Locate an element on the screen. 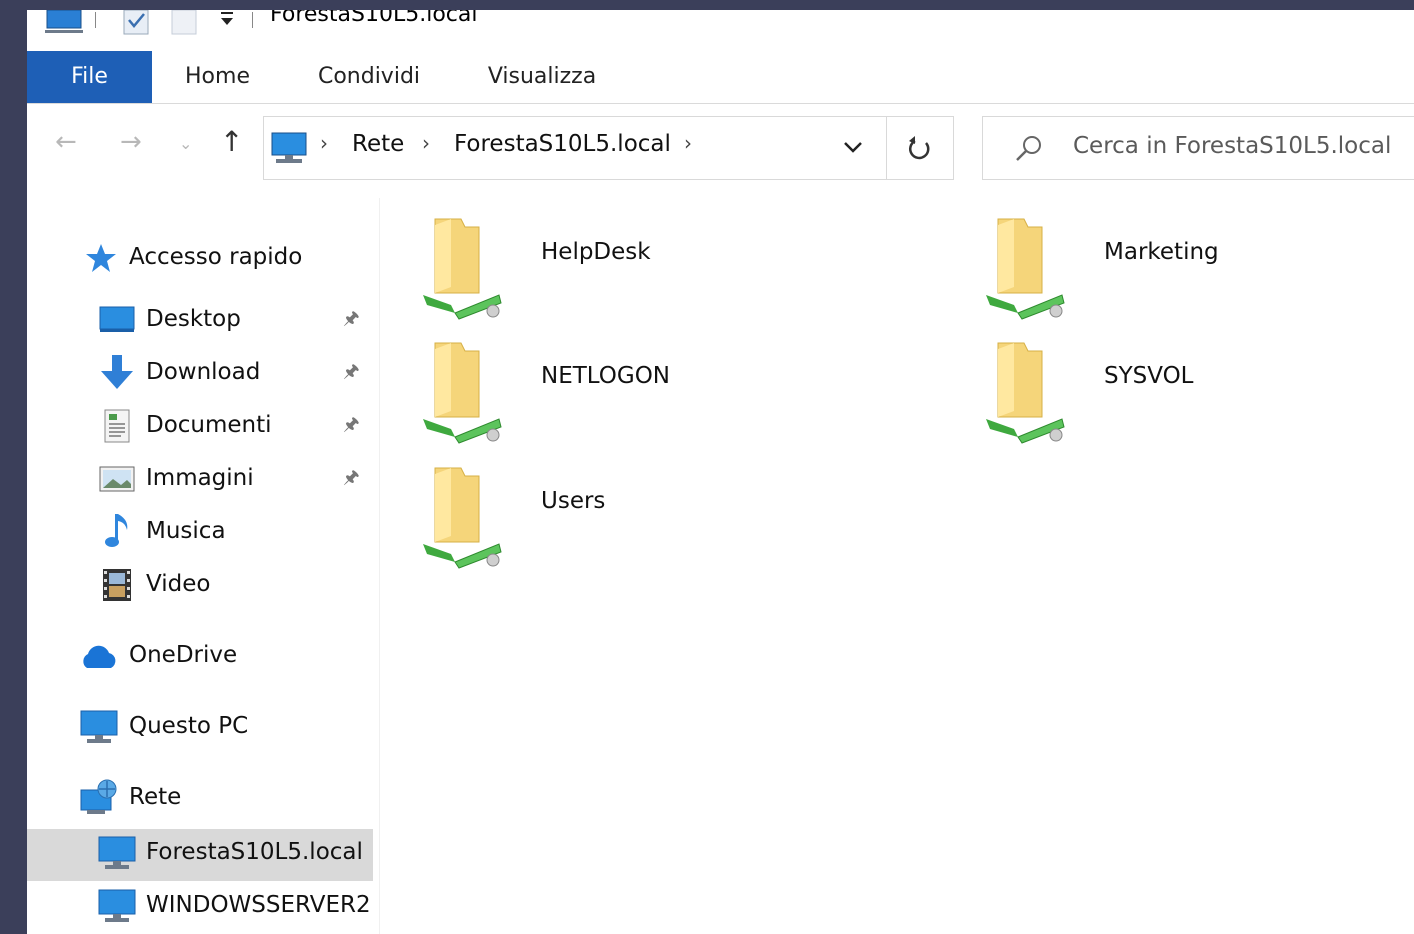 This screenshot has width=1414, height=934. documents-icon is located at coordinates (117, 429).